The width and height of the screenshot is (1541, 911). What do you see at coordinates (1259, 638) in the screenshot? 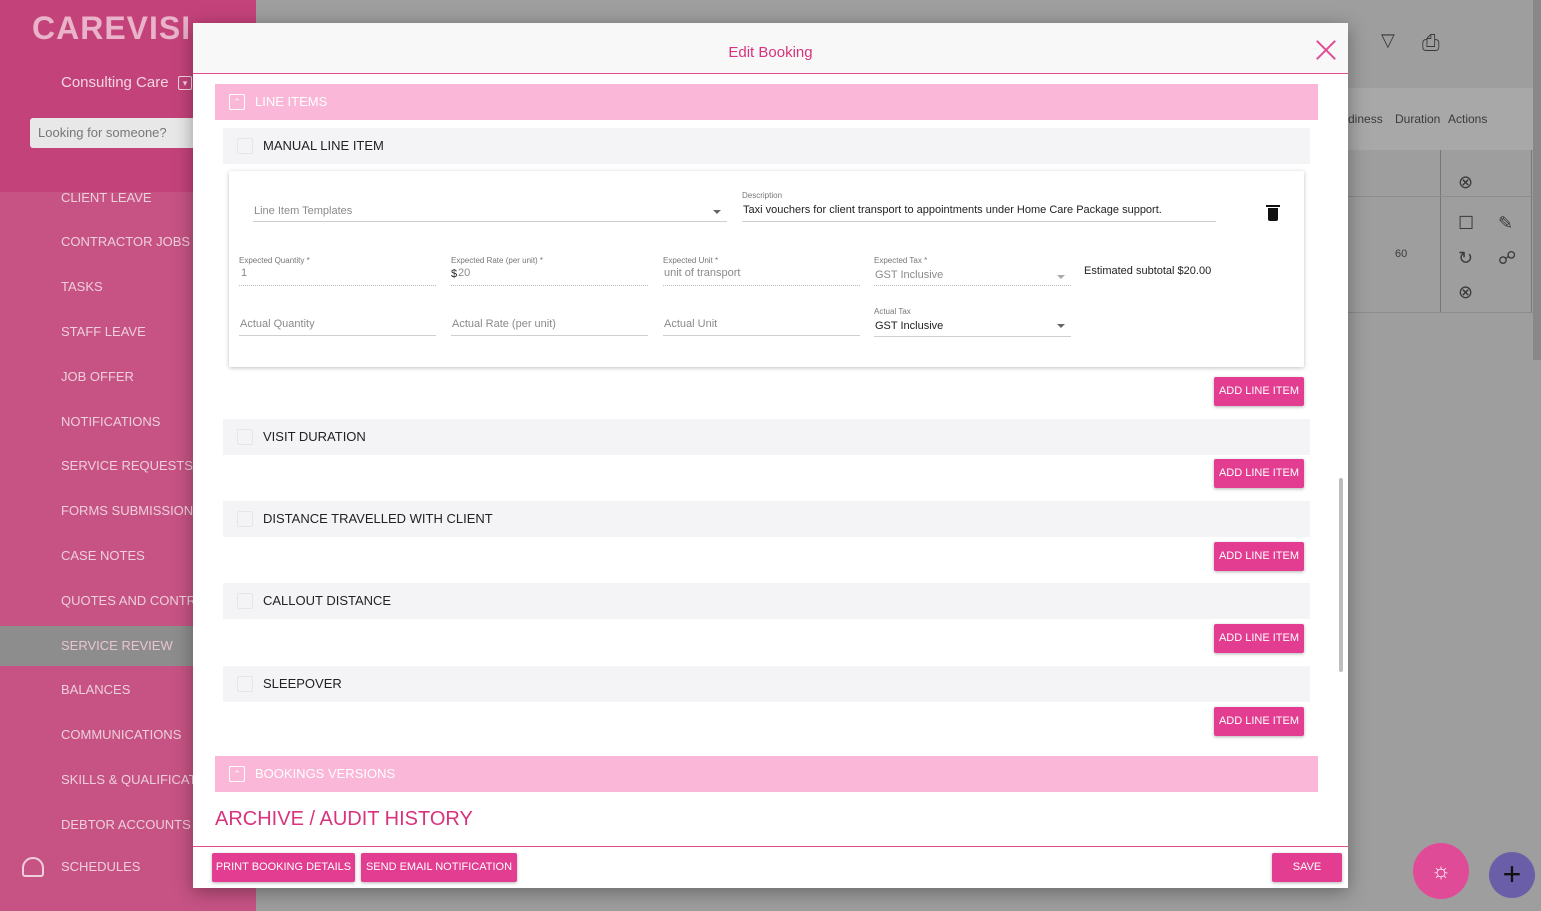
I see `add-line-item-button-callout: ADD LINE ITEM` at bounding box center [1259, 638].